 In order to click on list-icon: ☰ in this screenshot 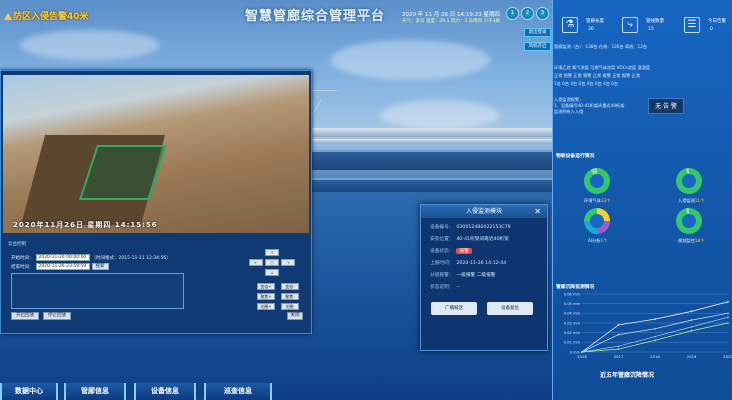, I will do `click(692, 25)`.